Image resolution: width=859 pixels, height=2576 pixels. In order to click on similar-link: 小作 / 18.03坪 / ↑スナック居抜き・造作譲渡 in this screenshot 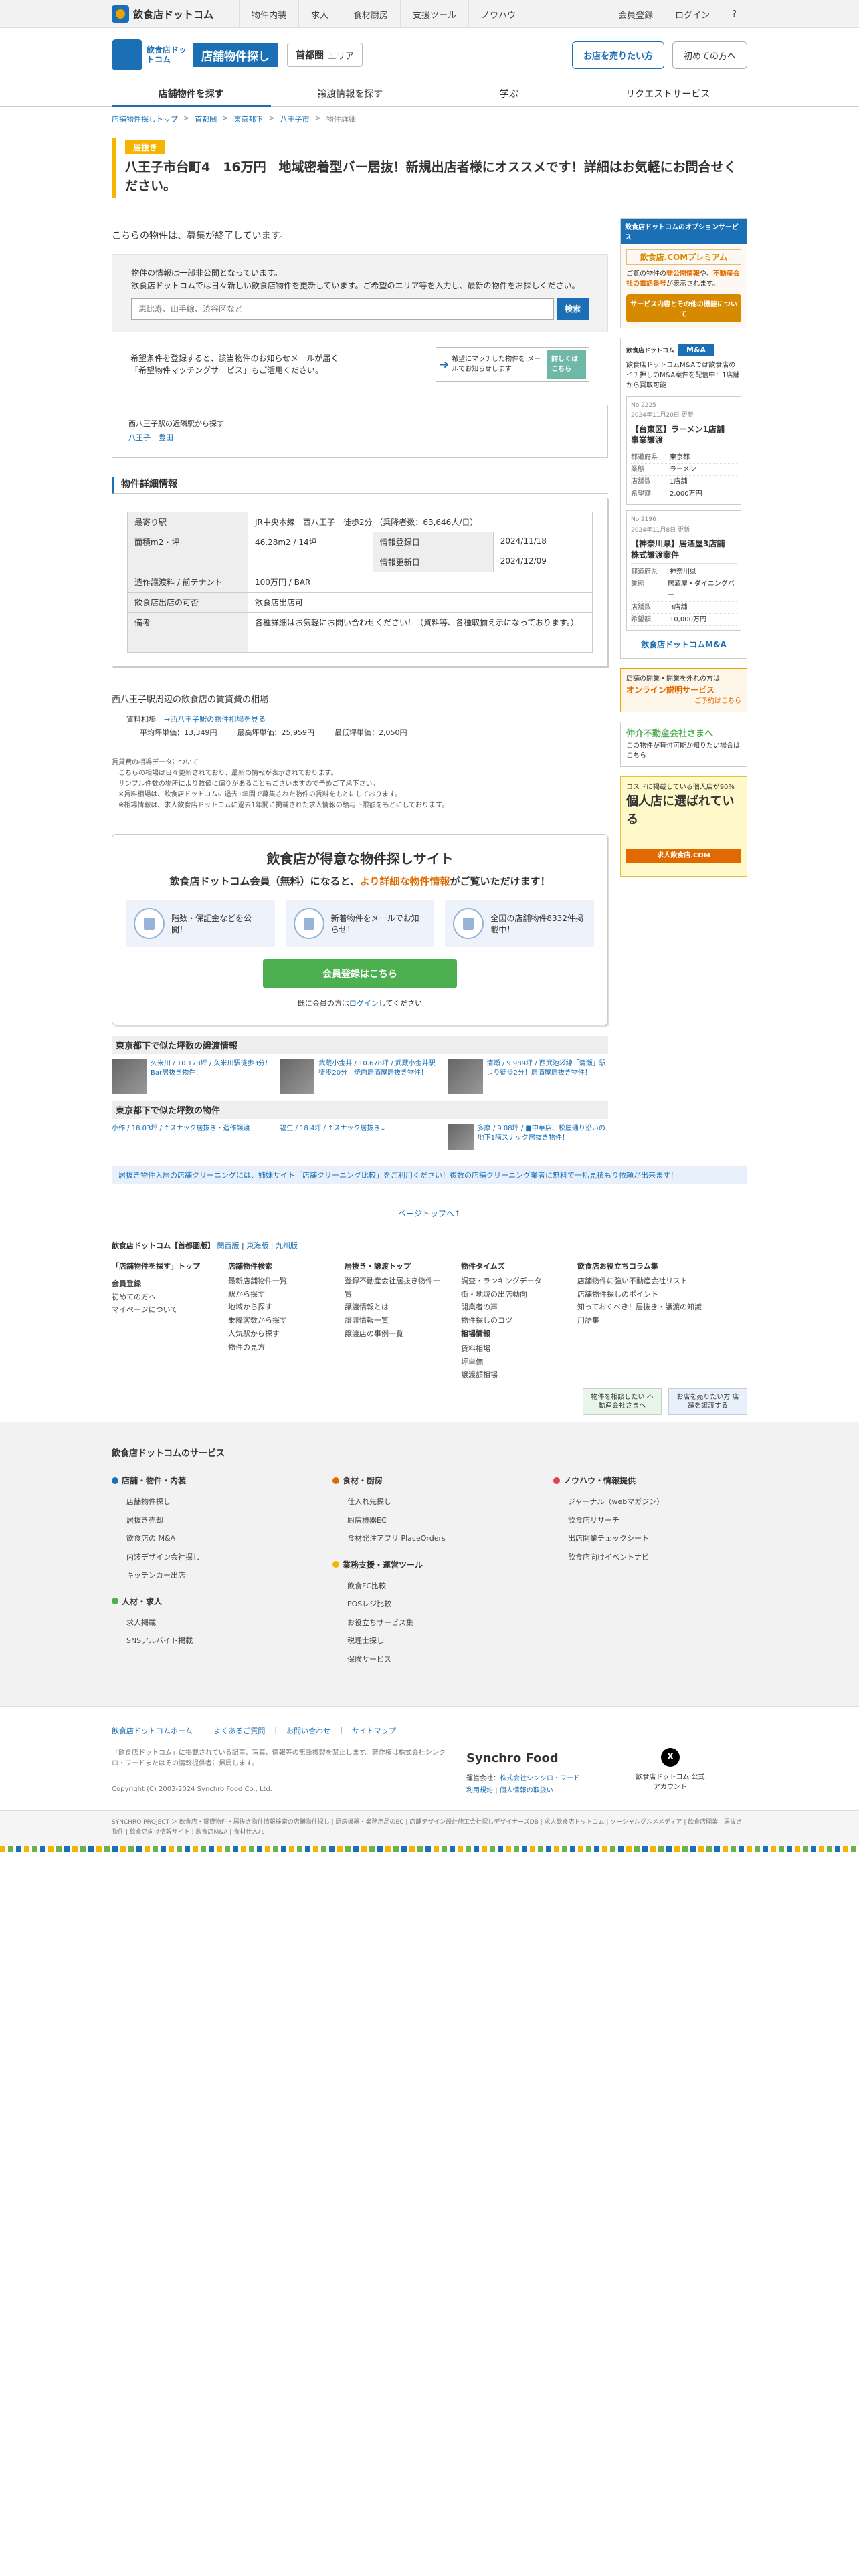, I will do `click(181, 1137)`.